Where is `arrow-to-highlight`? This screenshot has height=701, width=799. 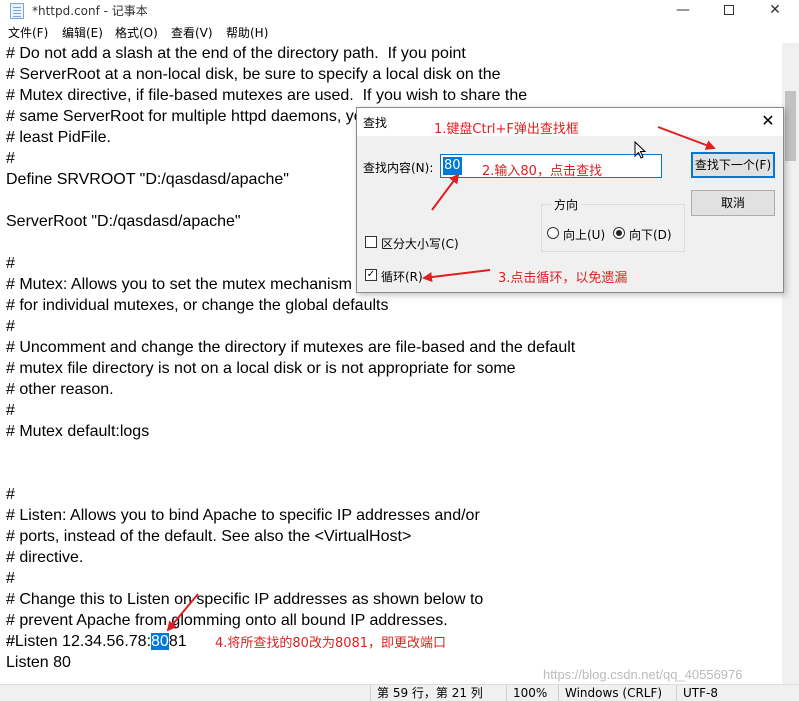
arrow-to-highlight is located at coordinates (182, 612).